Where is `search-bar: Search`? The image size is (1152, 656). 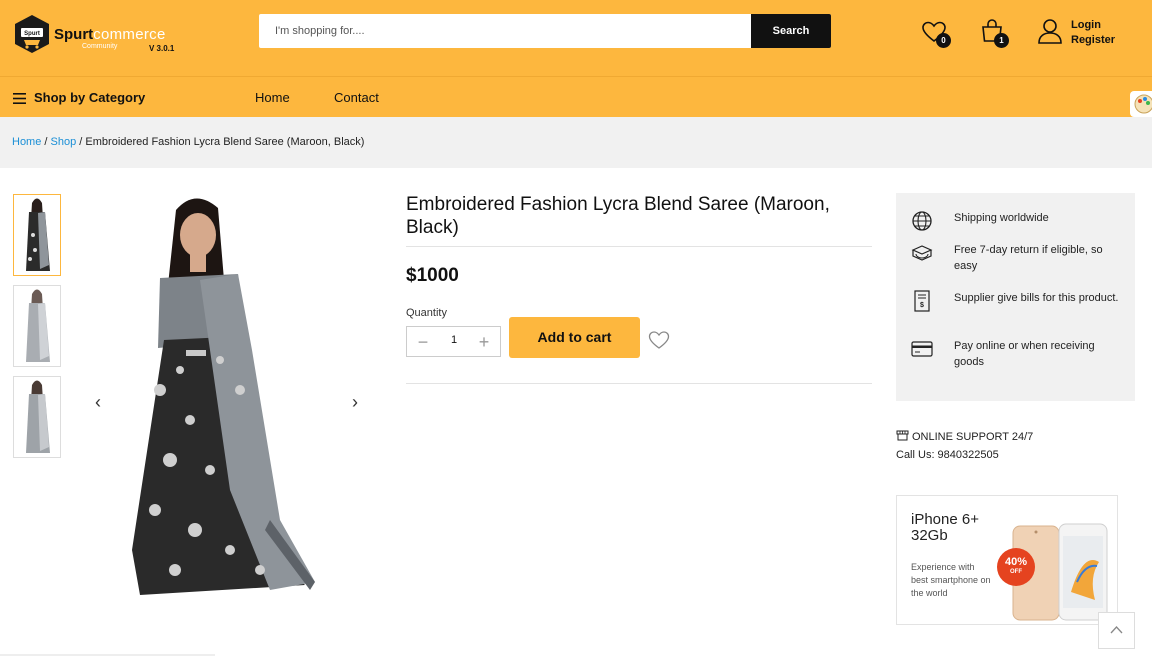
search-bar: Search is located at coordinates (545, 31).